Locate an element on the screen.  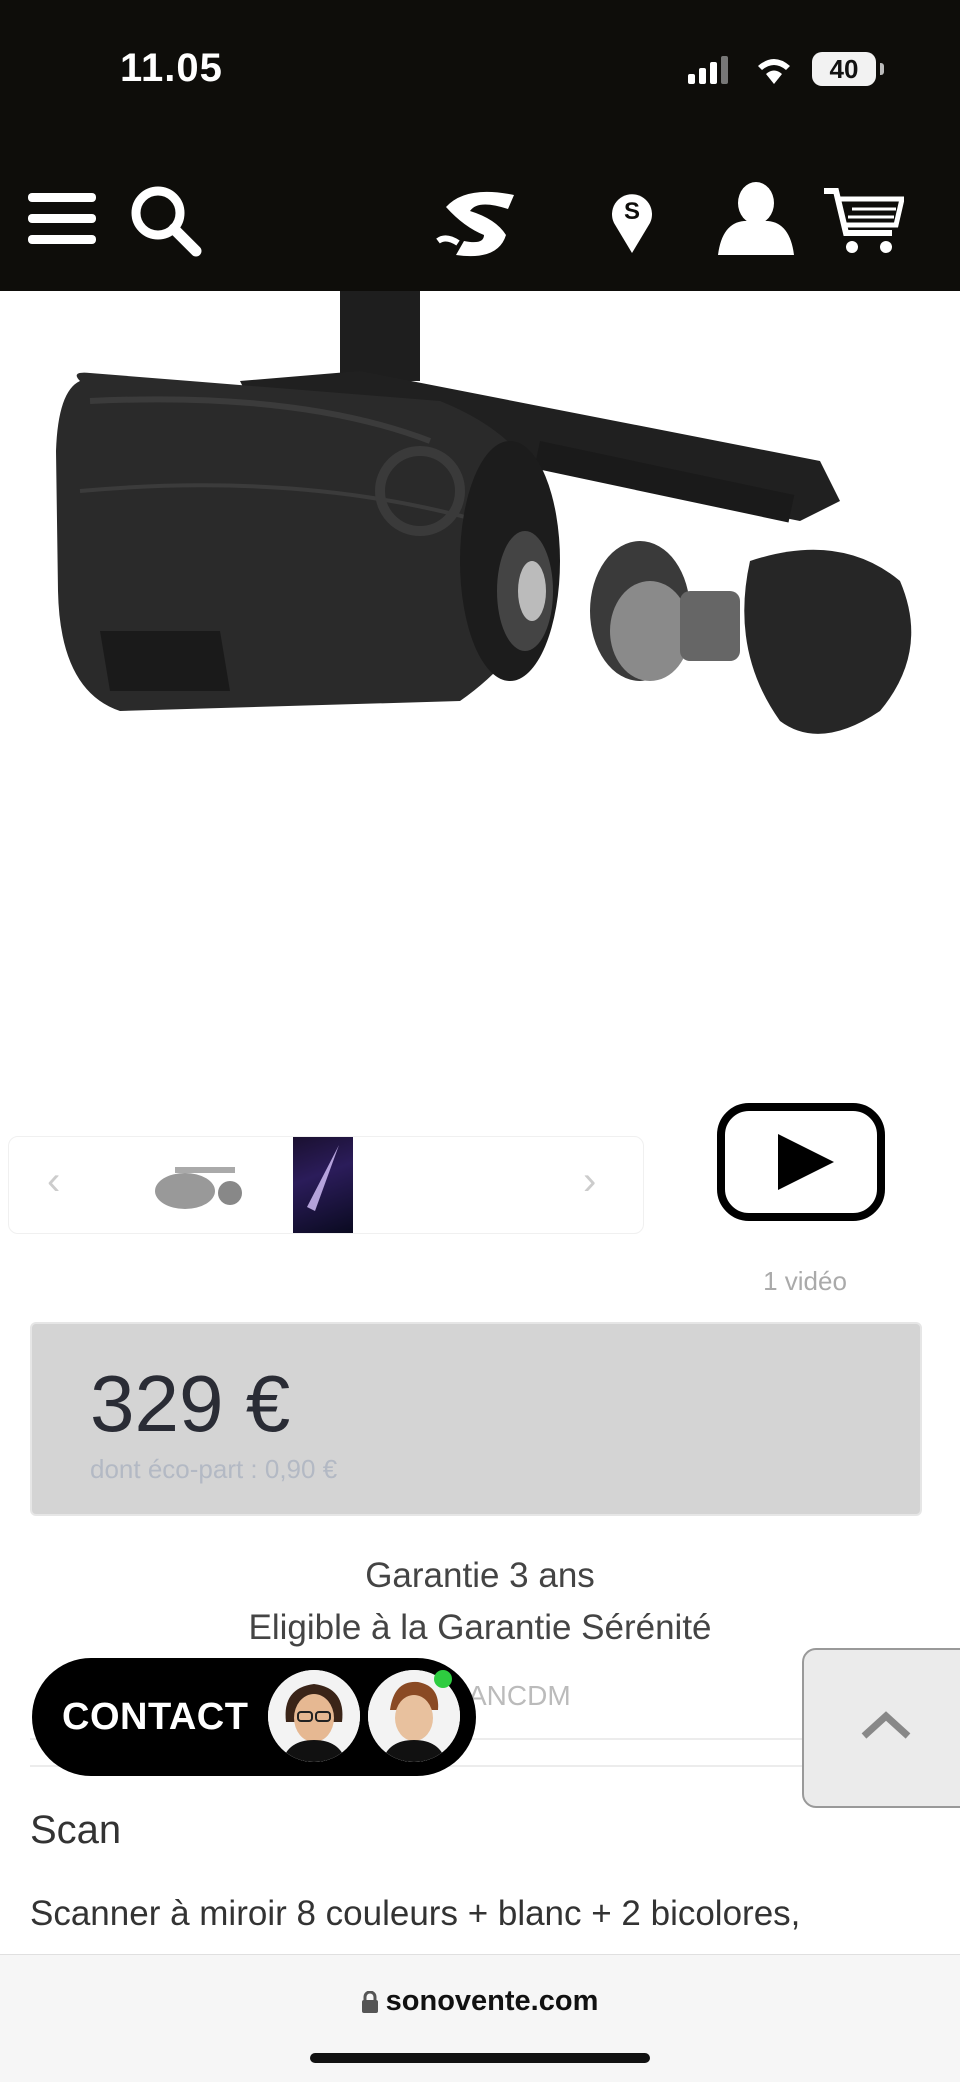
status-time: 11.05 is located at coordinates (171, 68).